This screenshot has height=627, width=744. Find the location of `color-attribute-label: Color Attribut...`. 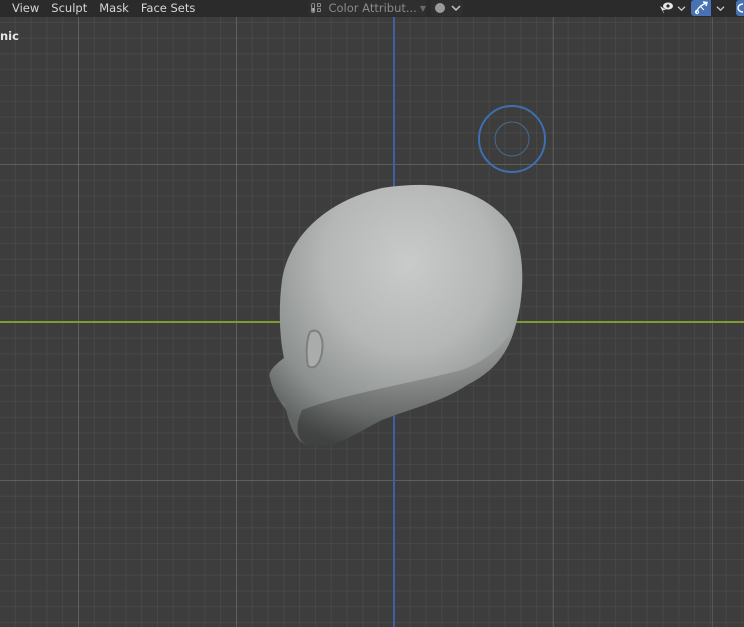

color-attribute-label: Color Attribut... is located at coordinates (372, 8).